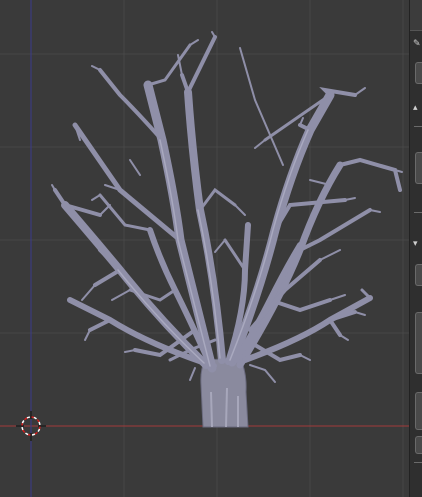 This screenshot has height=497, width=422. What do you see at coordinates (416, 15) in the screenshot?
I see `panel-header` at bounding box center [416, 15].